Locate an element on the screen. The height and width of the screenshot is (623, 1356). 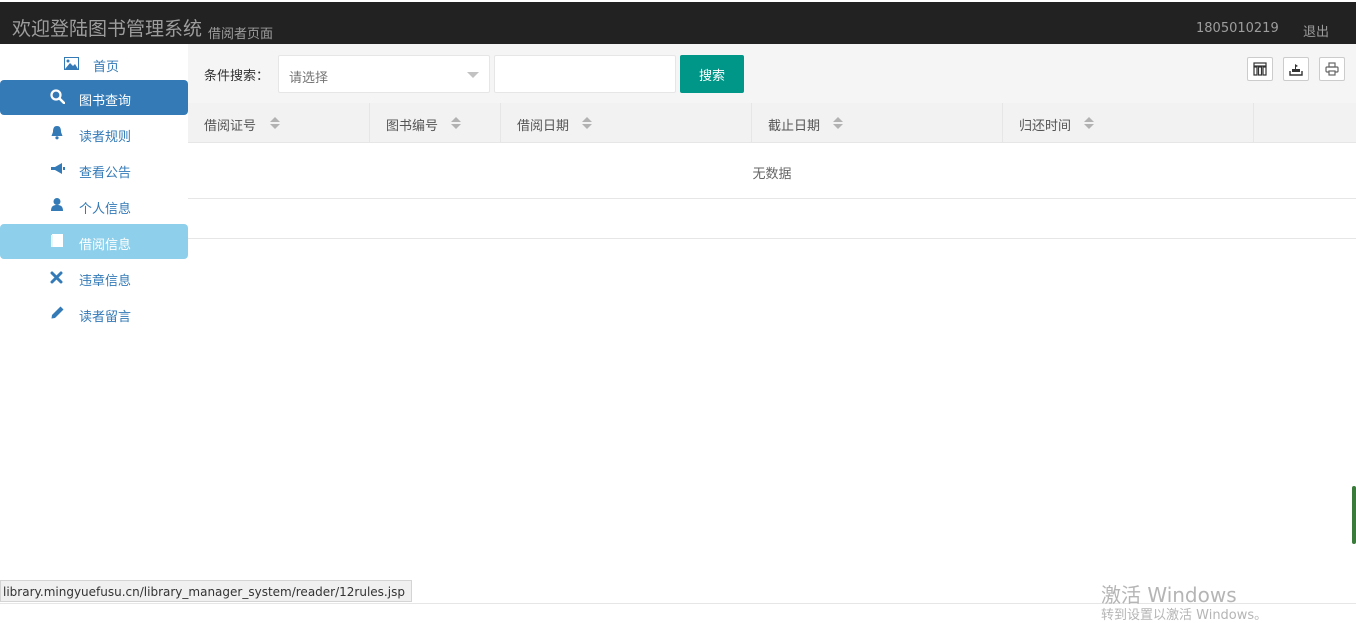
bell-icon is located at coordinates (58, 133).